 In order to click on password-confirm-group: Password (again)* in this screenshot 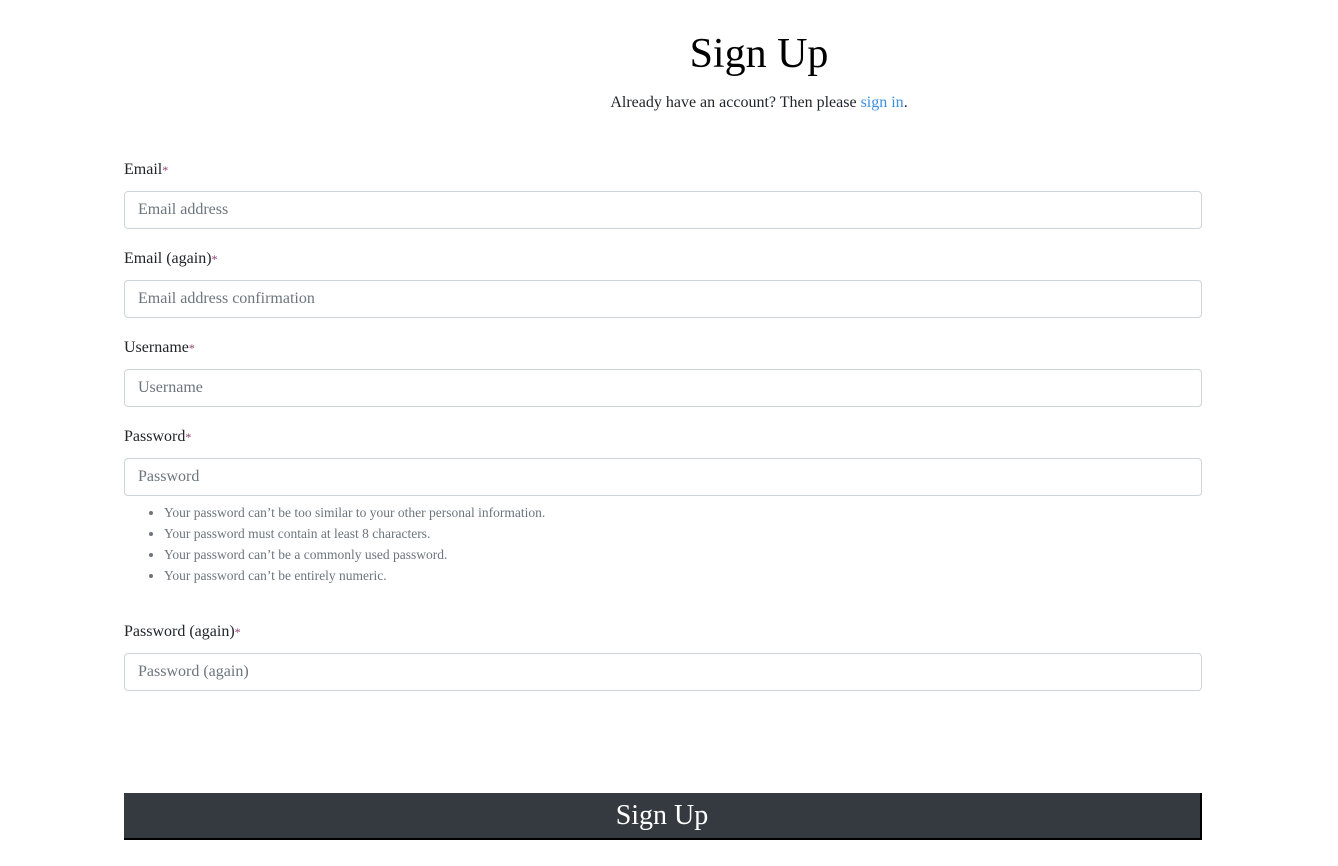, I will do `click(663, 655)`.